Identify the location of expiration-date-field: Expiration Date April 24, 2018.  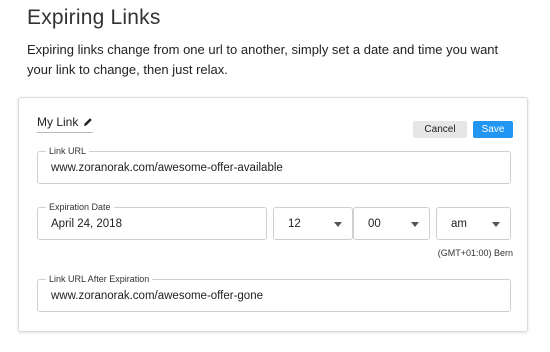
(152, 220).